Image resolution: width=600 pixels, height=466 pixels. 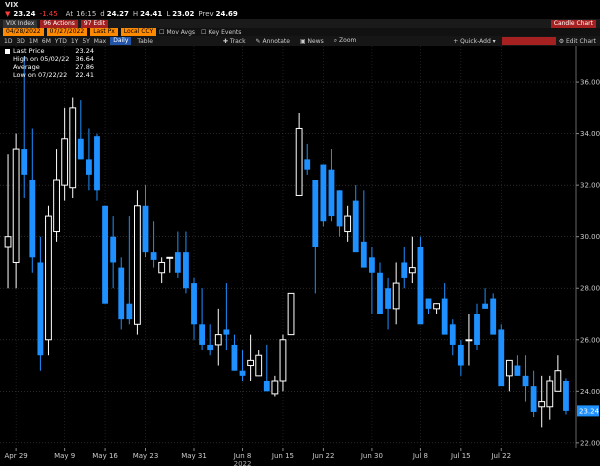 What do you see at coordinates (589, 411) in the screenshot?
I see `last-price-marker-label: 23.24` at bounding box center [589, 411].